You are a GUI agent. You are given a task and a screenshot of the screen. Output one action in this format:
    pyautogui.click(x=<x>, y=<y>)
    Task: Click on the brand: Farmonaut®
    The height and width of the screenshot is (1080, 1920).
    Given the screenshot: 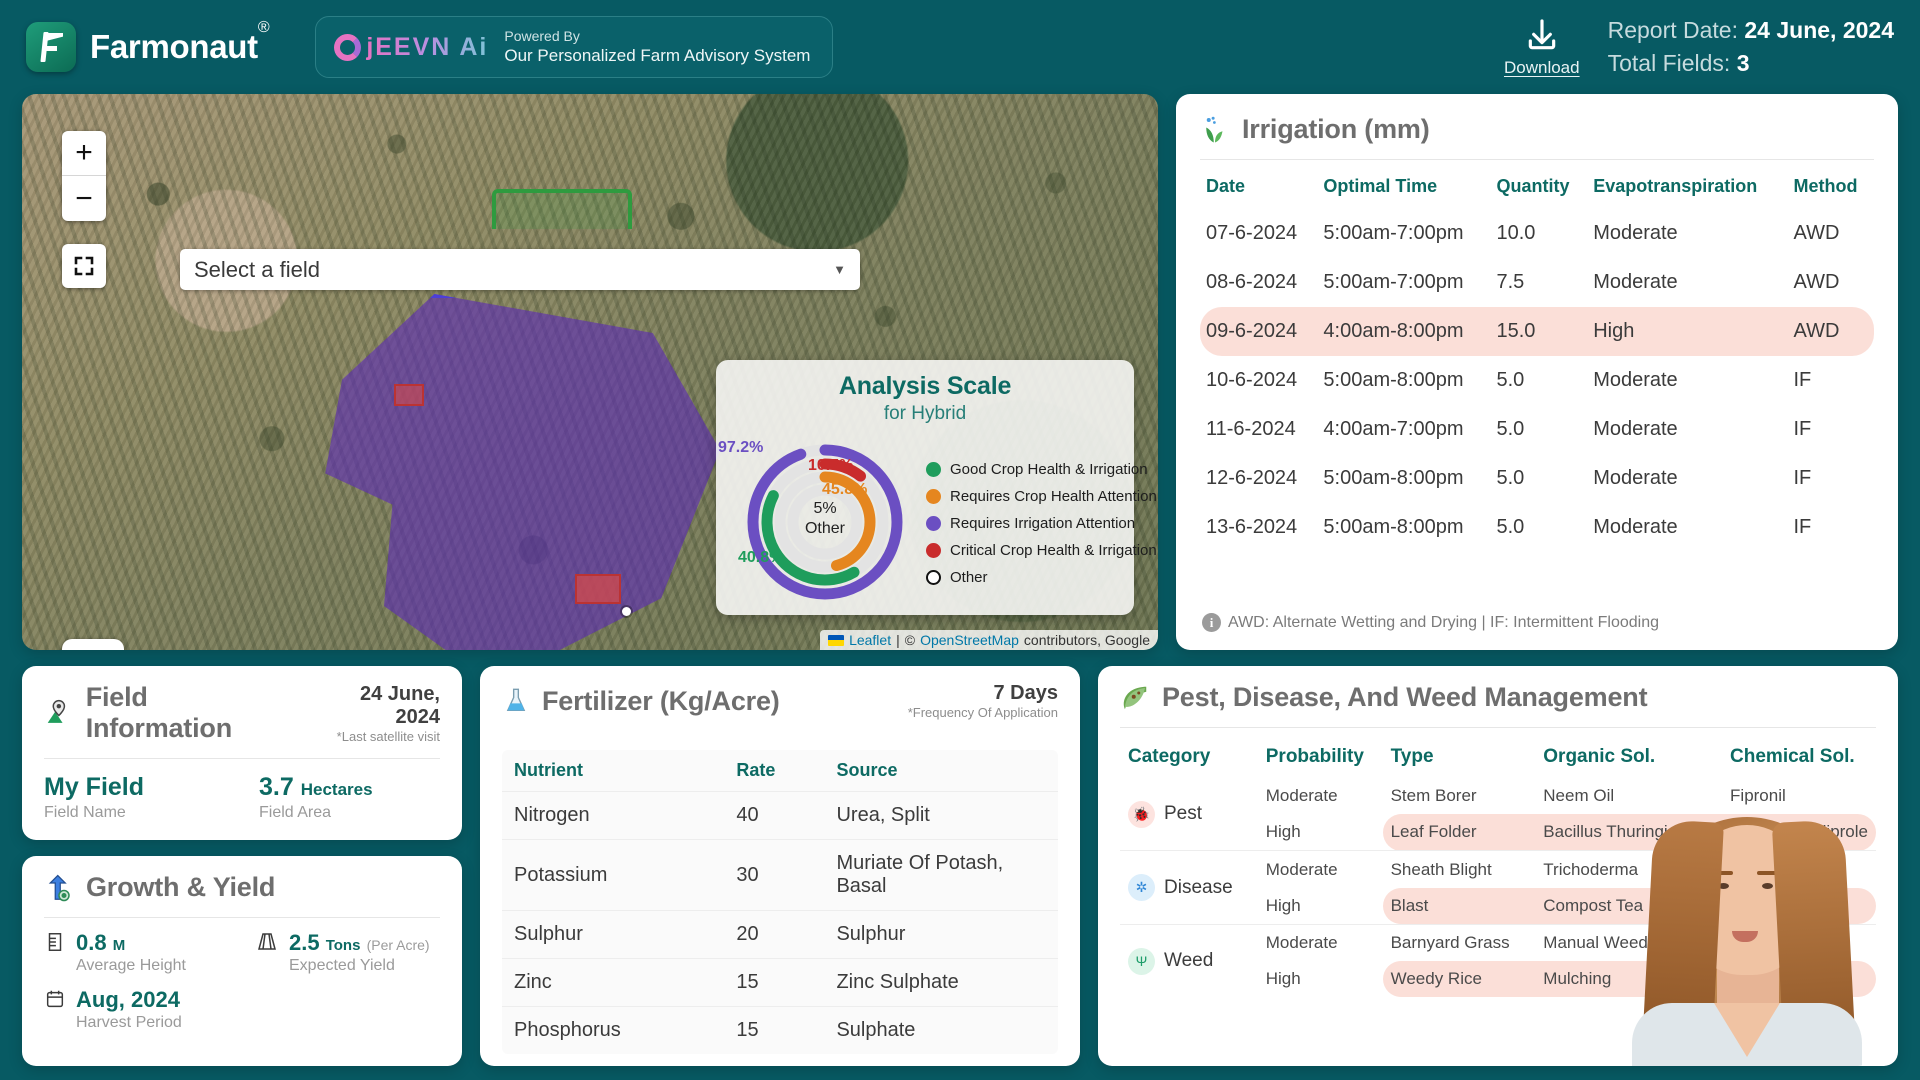 What is the action you would take?
    pyautogui.click(x=148, y=45)
    